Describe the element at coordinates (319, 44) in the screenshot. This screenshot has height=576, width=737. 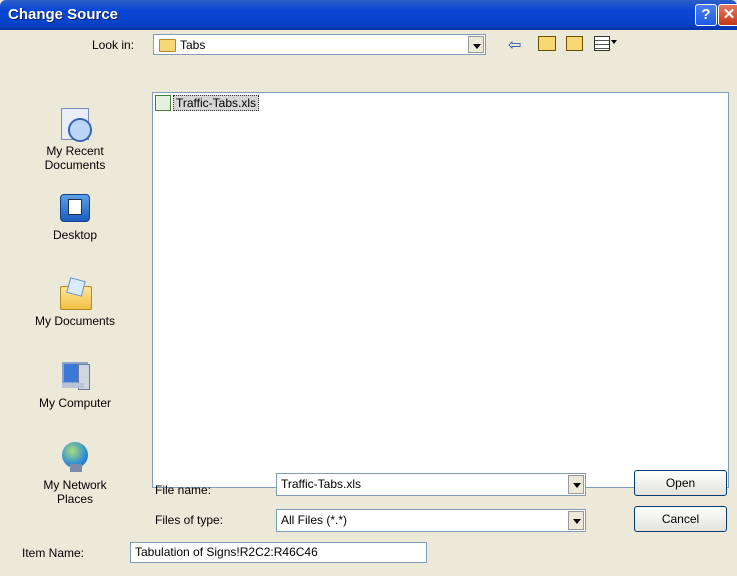
I see `look-in-combo: Tabs` at that location.